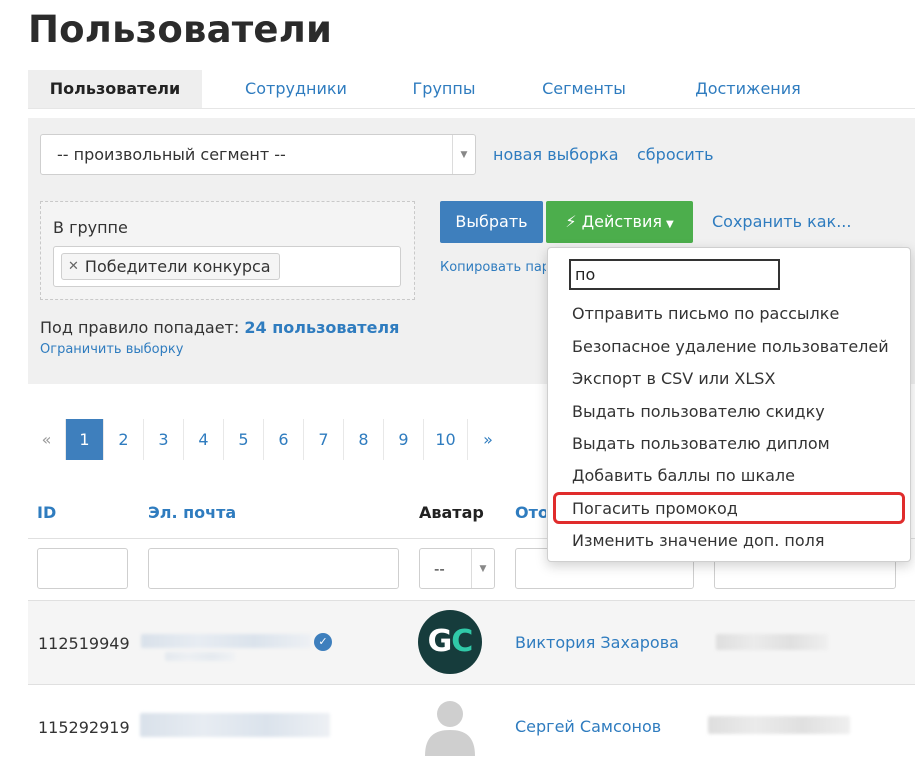 The image size is (915, 768). What do you see at coordinates (729, 508) in the screenshot?
I see `highlight-box` at bounding box center [729, 508].